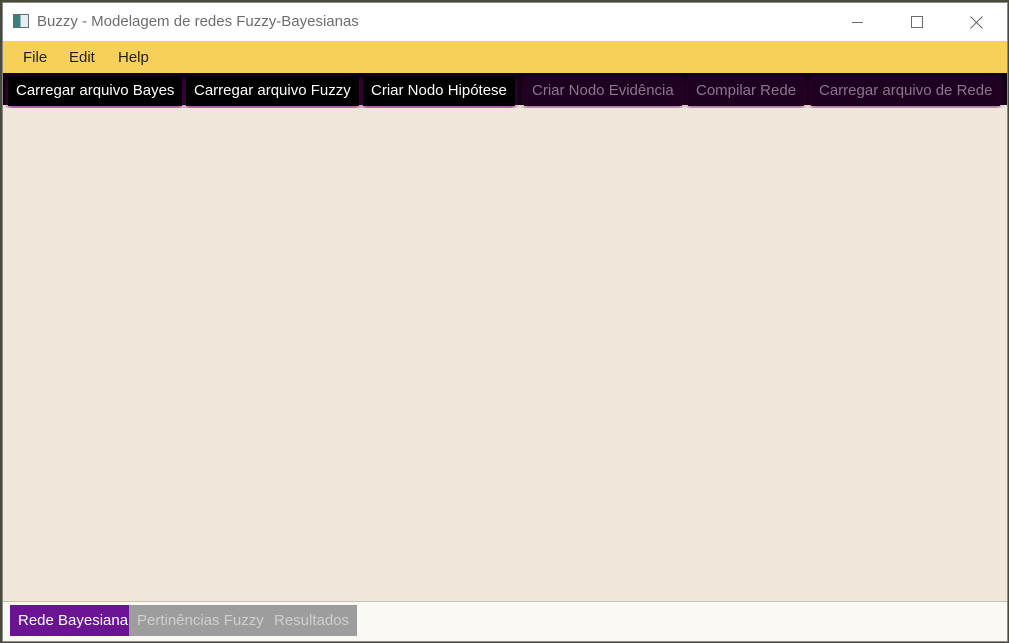 This screenshot has height=643, width=1009. I want to click on compile-network-button: Compilar Rede, so click(746, 91).